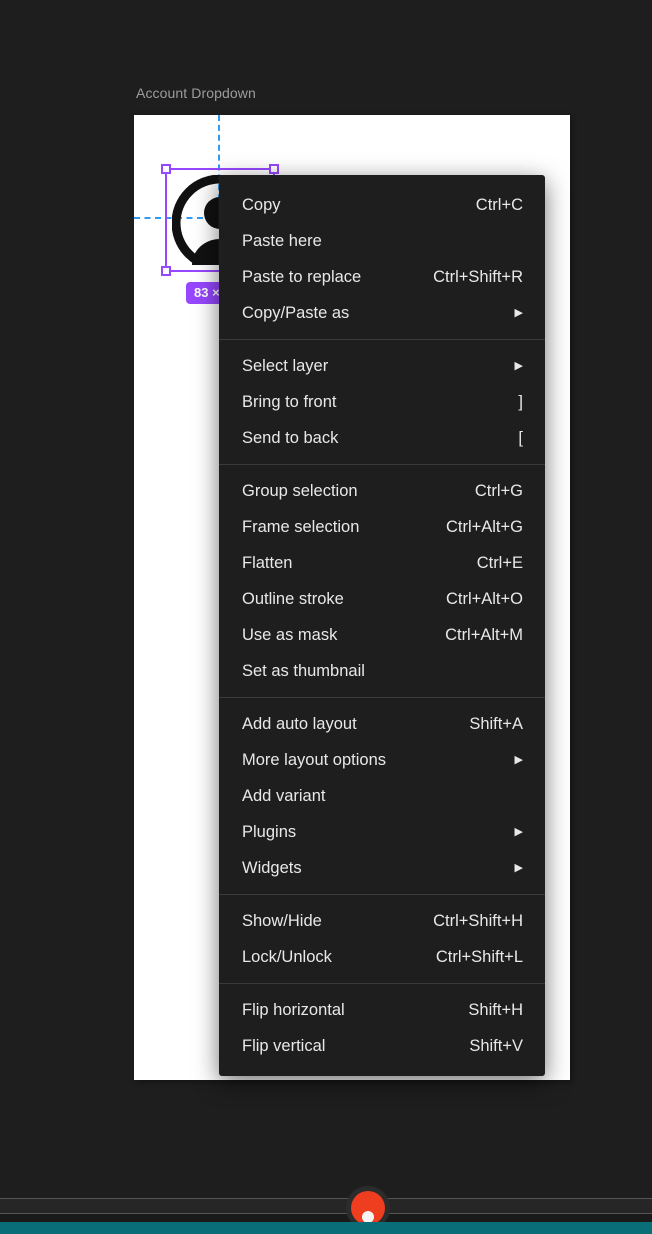 The width and height of the screenshot is (652, 1234). Describe the element at coordinates (484, 598) in the screenshot. I see `menu-item-shortcut: Ctrl+Alt+O` at that location.